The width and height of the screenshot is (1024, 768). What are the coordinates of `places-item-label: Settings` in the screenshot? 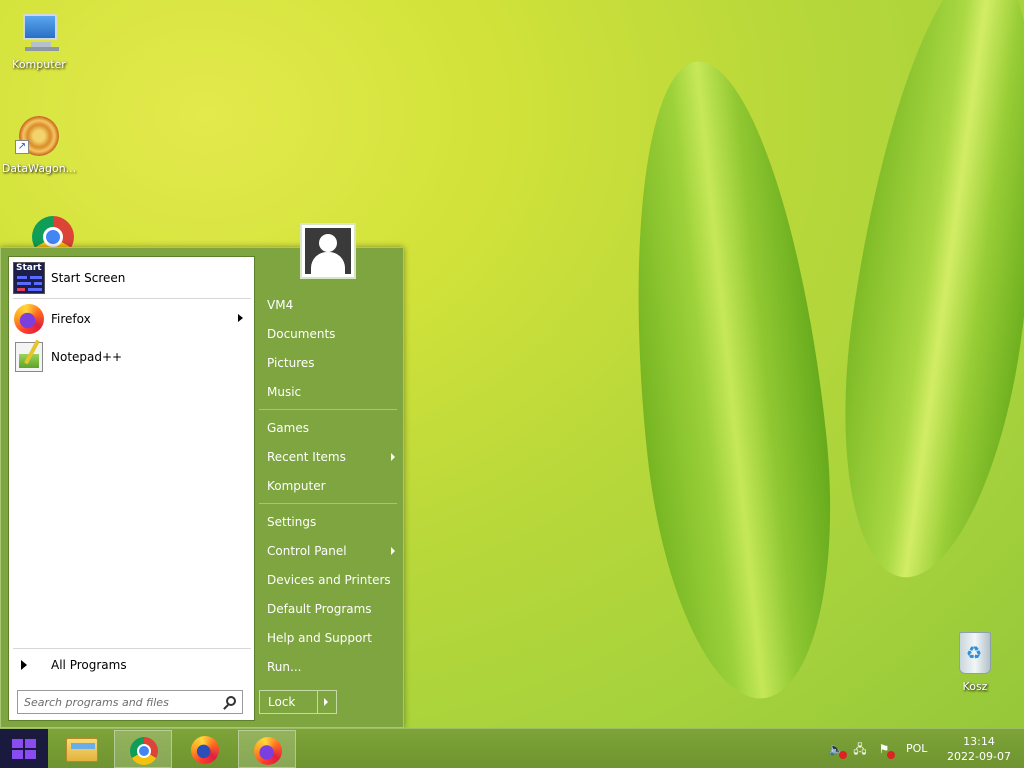 It's located at (292, 522).